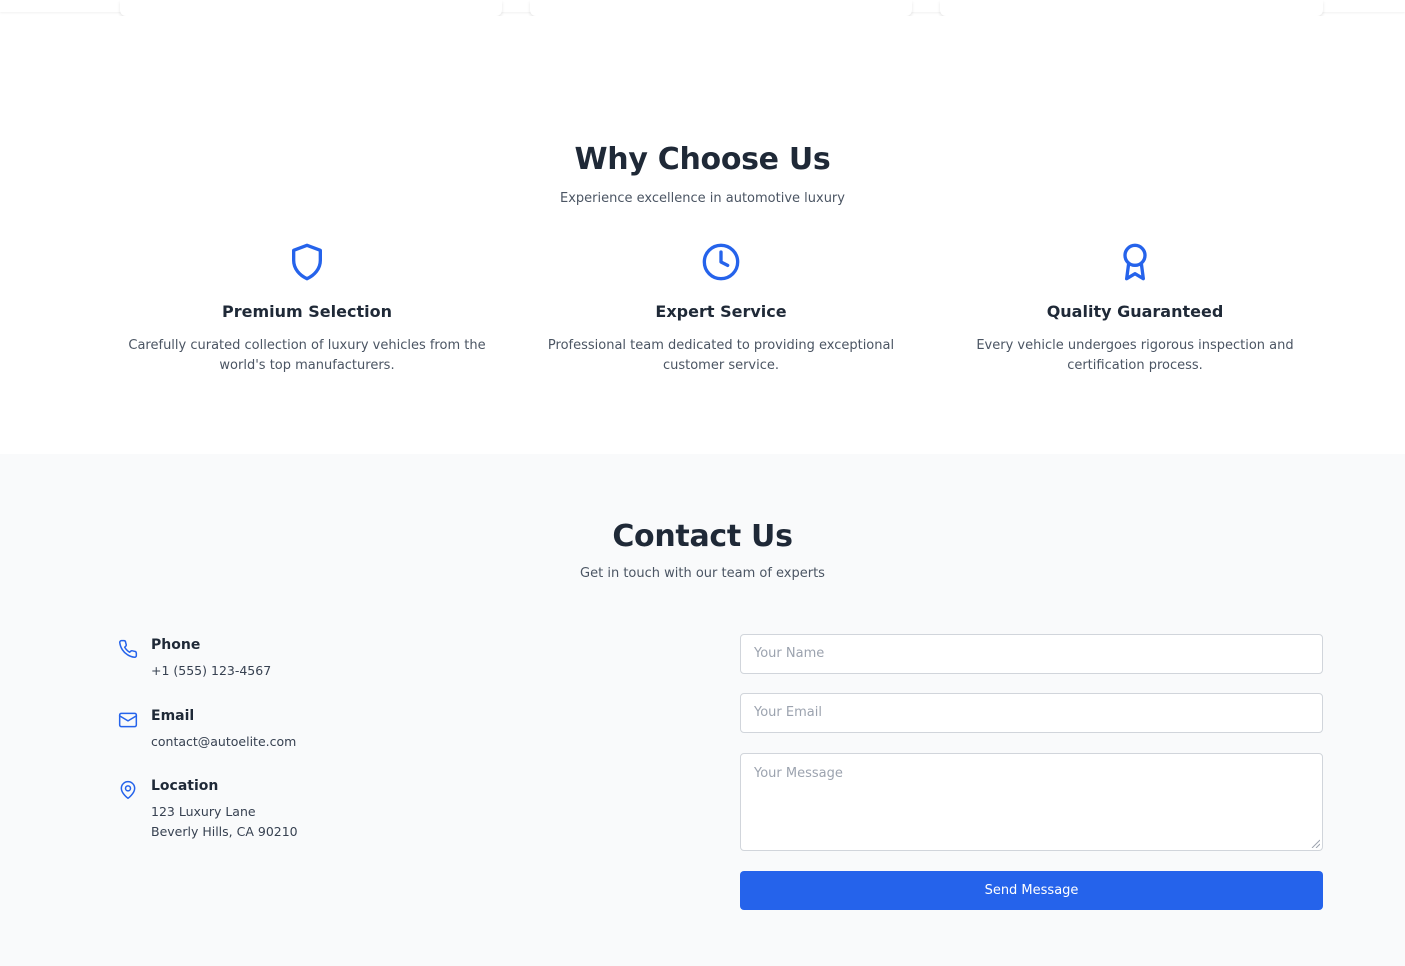  What do you see at coordinates (211, 670) in the screenshot?
I see `contact-info-value: +1 (555) 123-4567` at bounding box center [211, 670].